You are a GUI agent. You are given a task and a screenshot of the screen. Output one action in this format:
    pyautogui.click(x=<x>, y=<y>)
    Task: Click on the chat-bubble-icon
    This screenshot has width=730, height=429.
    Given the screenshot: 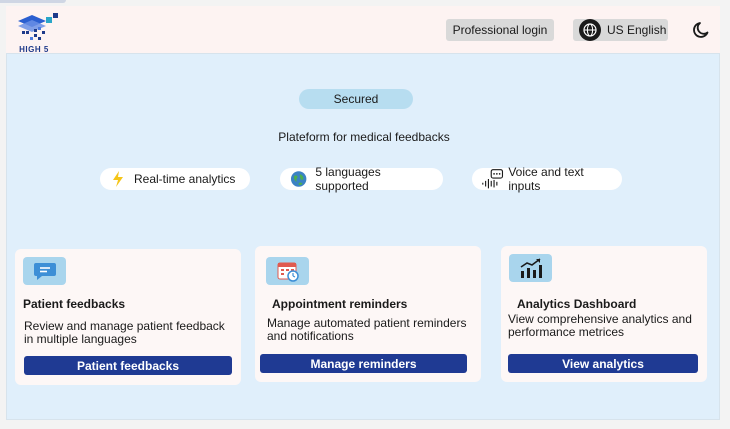 What is the action you would take?
    pyautogui.click(x=44, y=271)
    